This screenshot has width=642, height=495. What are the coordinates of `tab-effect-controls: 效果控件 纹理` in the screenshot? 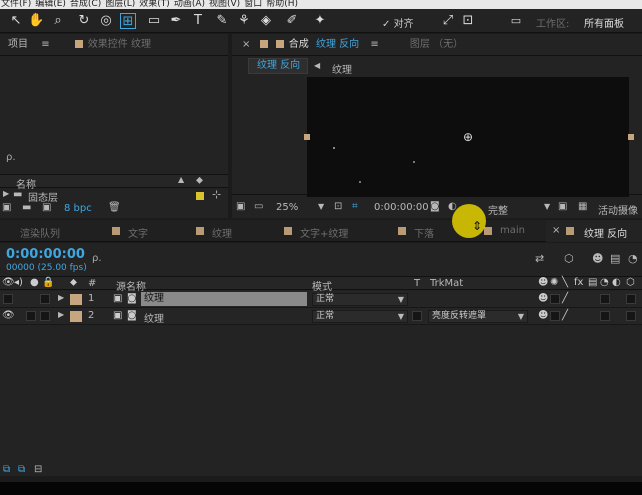 It's located at (119, 44).